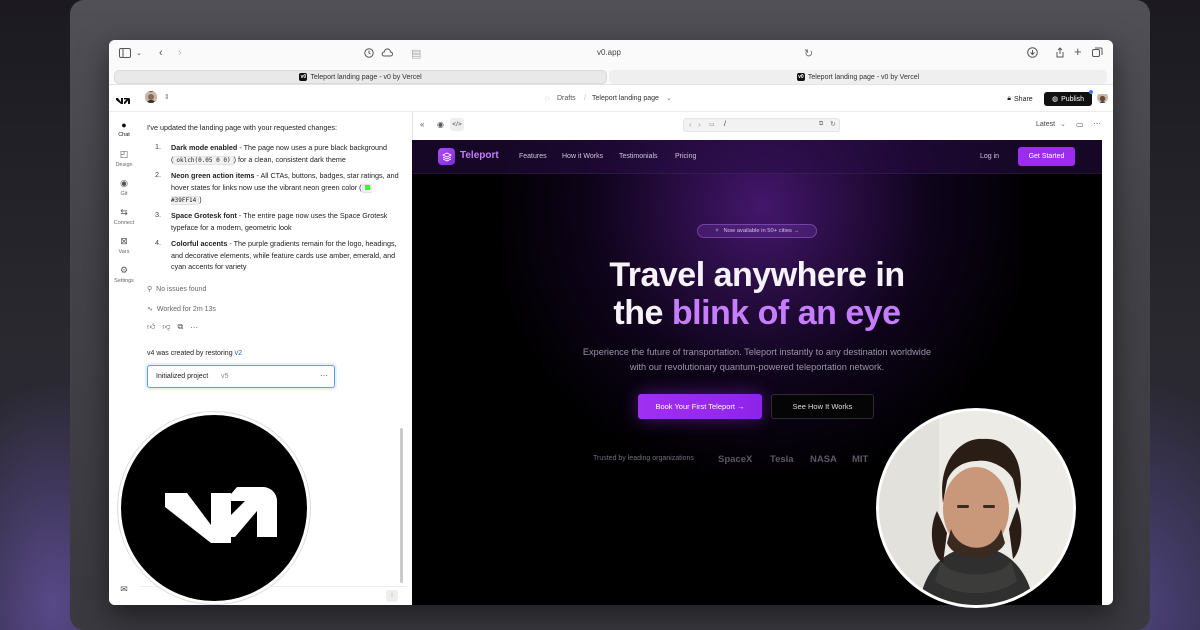 The width and height of the screenshot is (1200, 630). What do you see at coordinates (392, 596) in the screenshot?
I see `send-button: ↑` at bounding box center [392, 596].